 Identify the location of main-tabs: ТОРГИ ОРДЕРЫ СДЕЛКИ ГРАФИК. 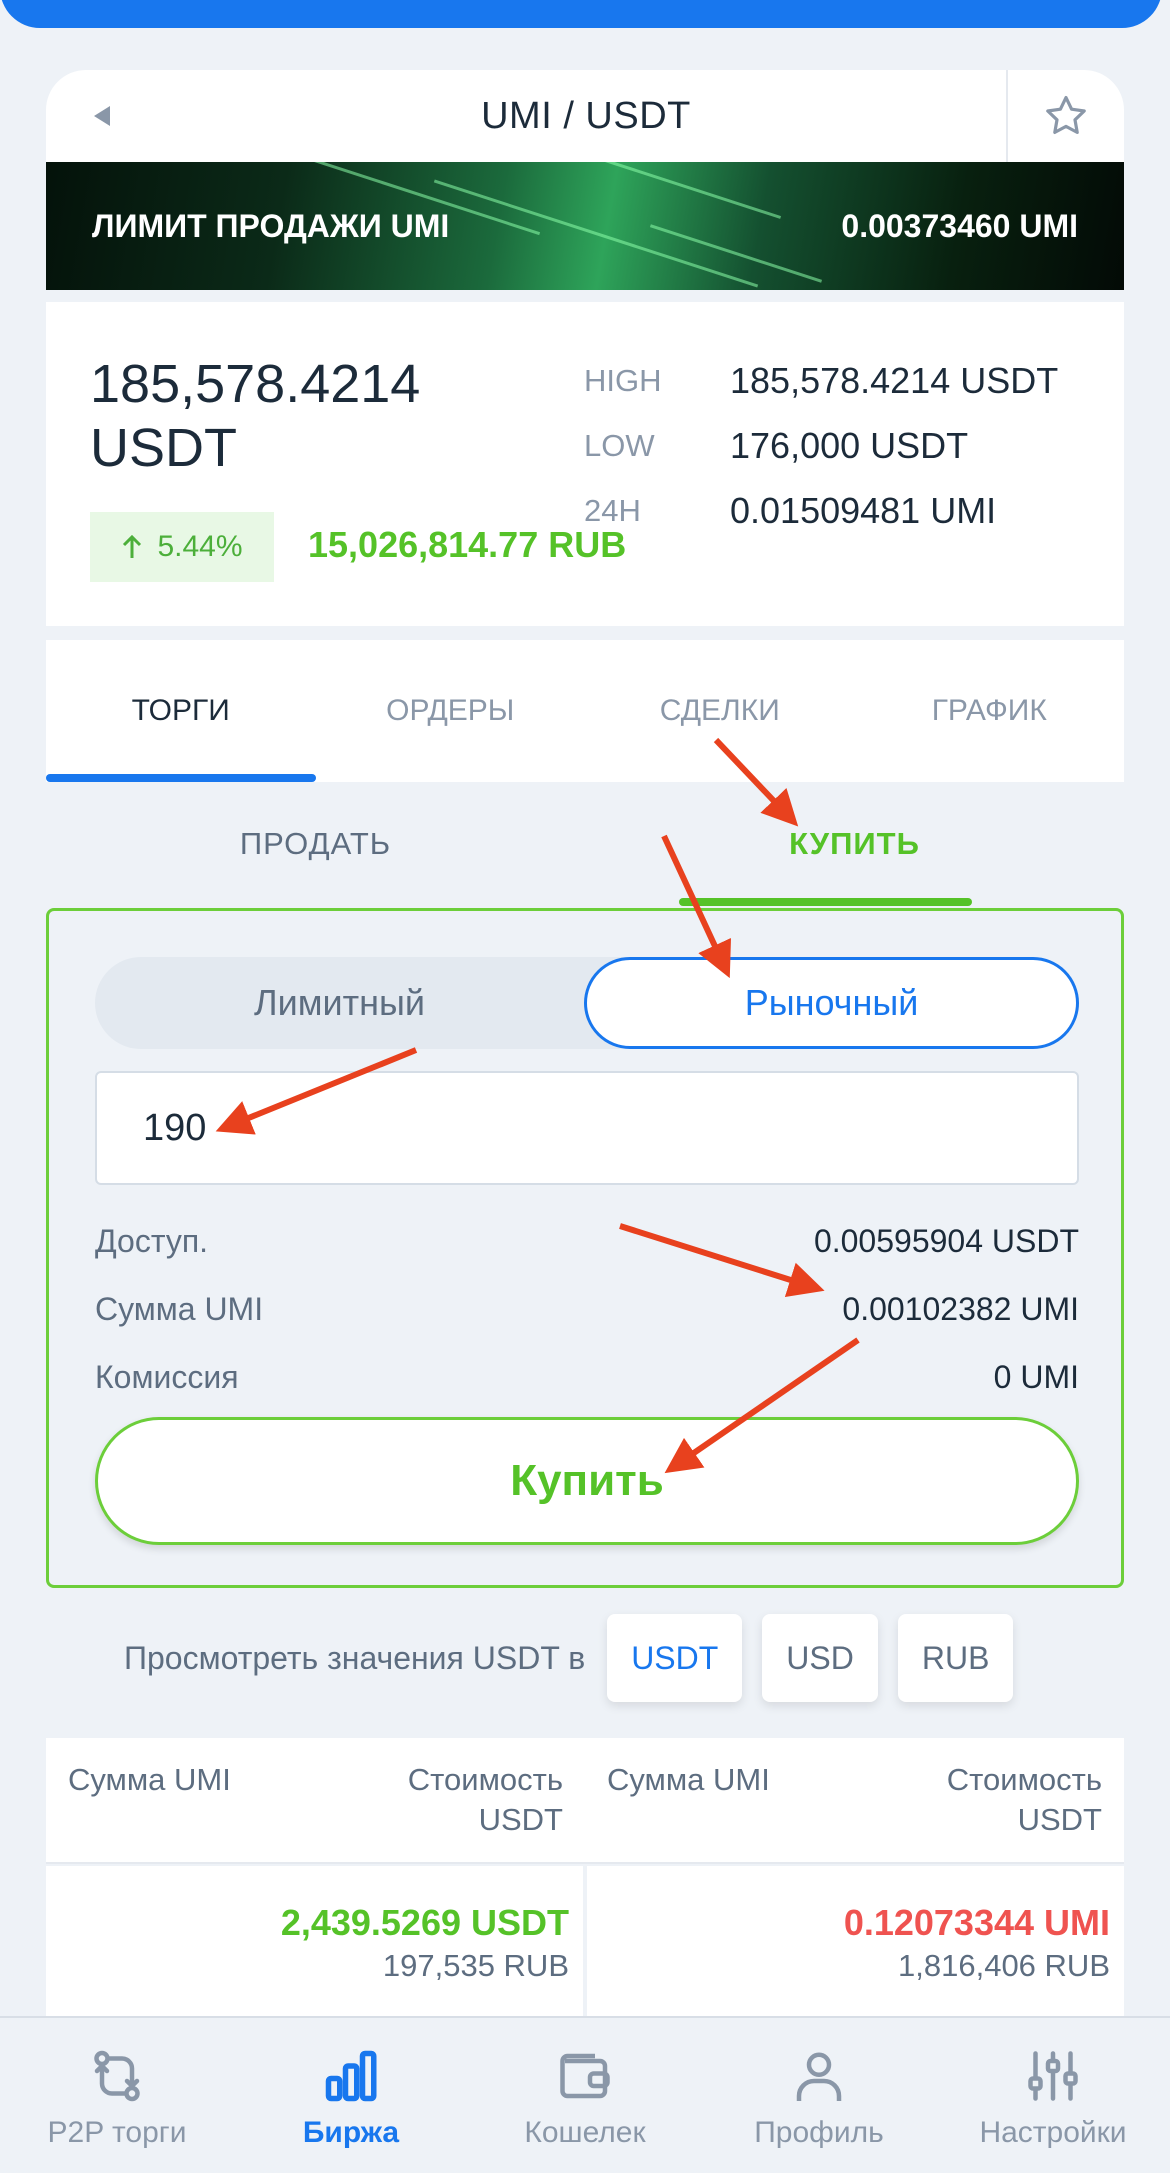
(585, 711).